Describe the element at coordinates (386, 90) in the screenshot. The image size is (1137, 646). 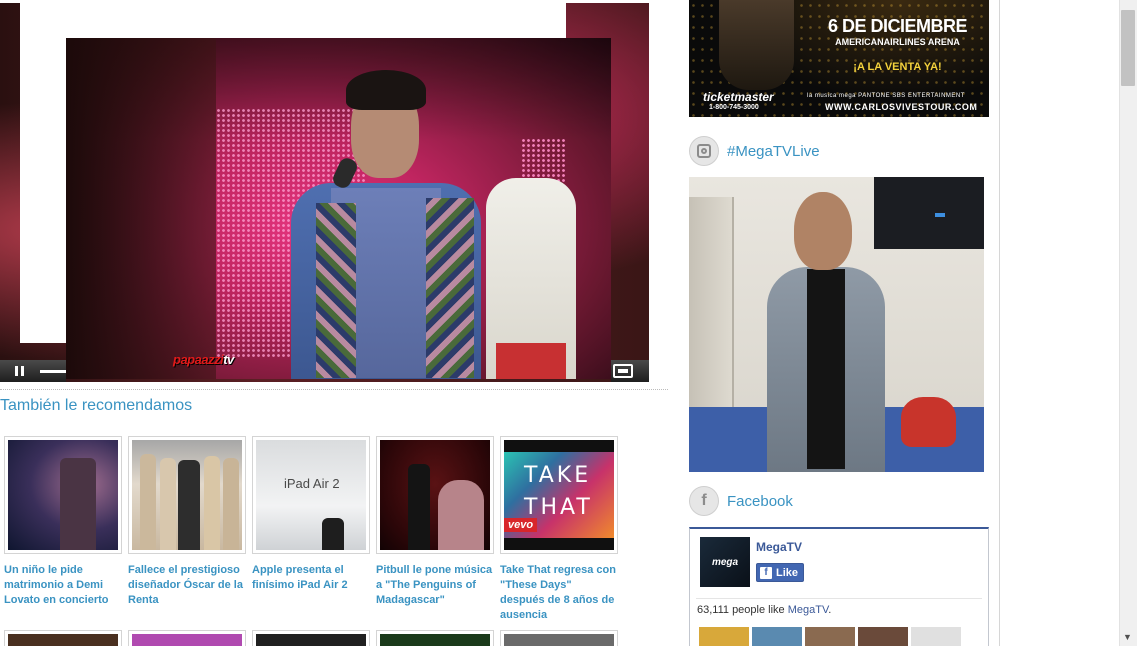
I see `performer-hair` at that location.